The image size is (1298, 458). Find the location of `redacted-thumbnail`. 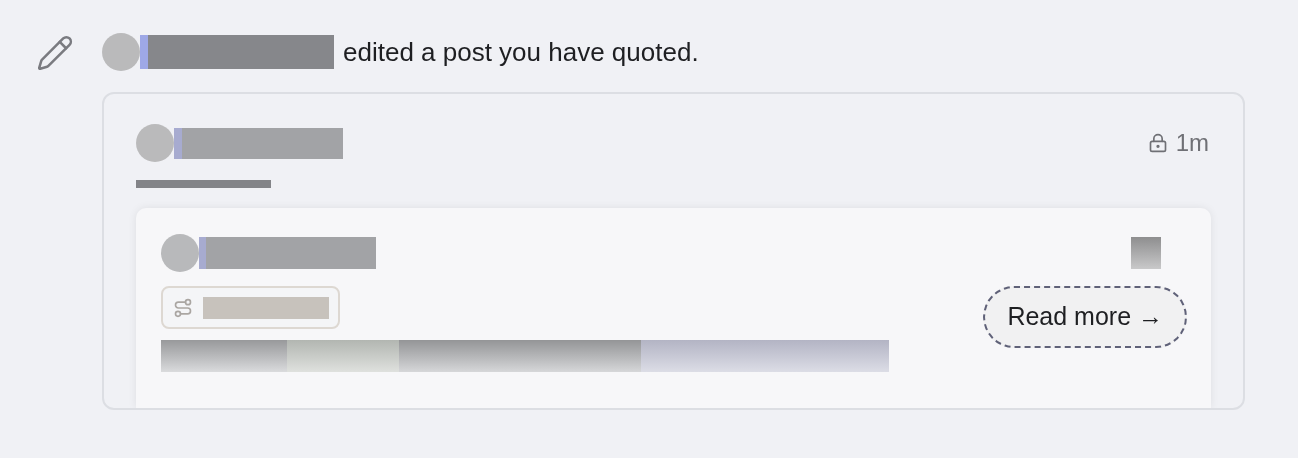

redacted-thumbnail is located at coordinates (1146, 253).